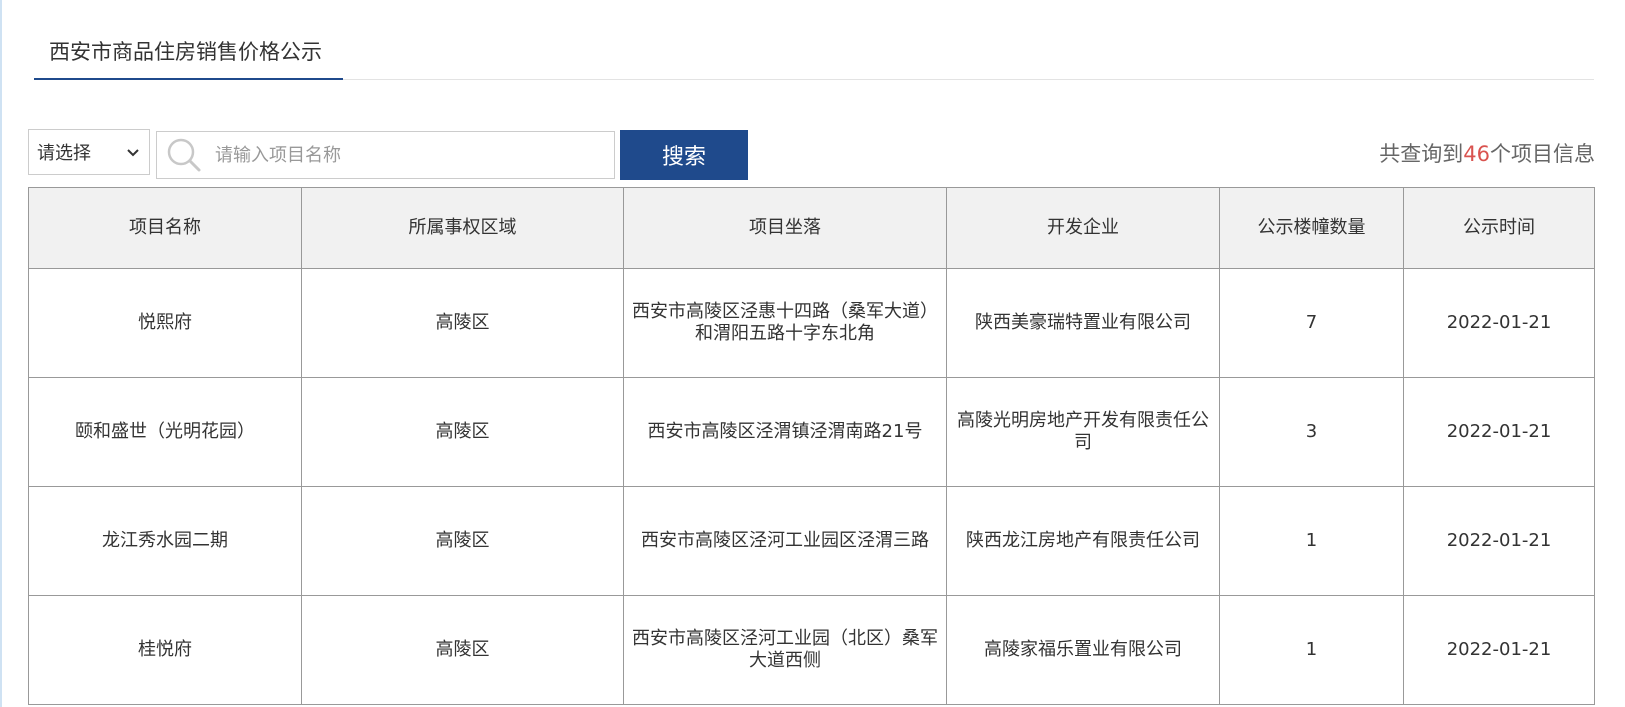 This screenshot has height=707, width=1625. What do you see at coordinates (1421, 154) in the screenshot?
I see `result-count-prefix: 共查询到` at bounding box center [1421, 154].